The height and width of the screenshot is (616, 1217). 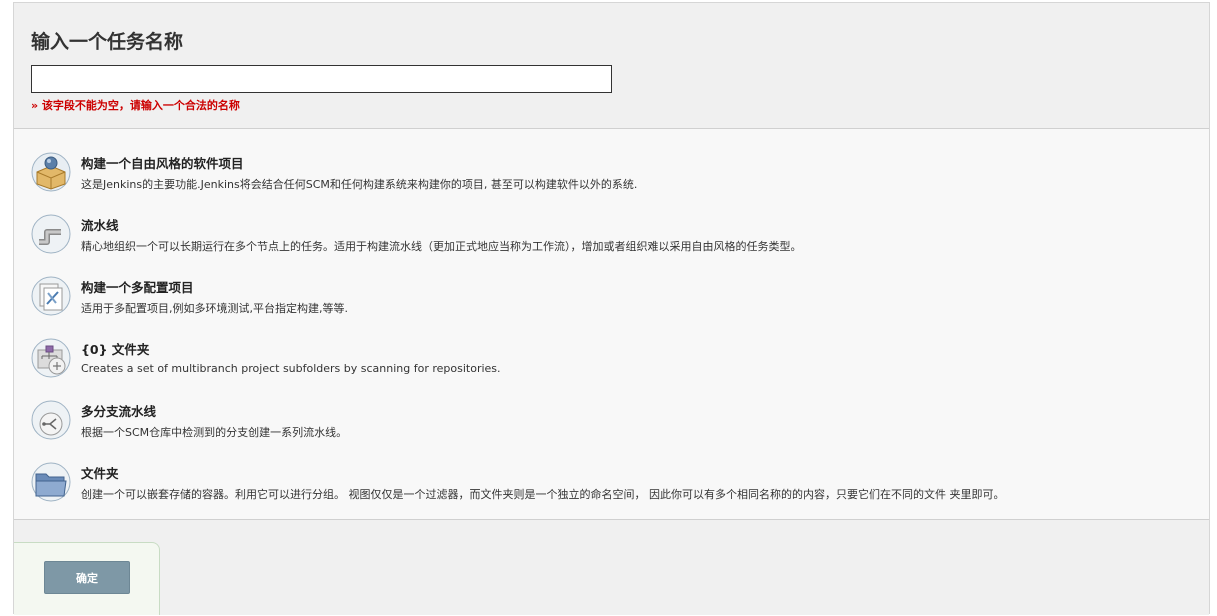 I want to click on item-title: {0} 文件夹, so click(x=115, y=349).